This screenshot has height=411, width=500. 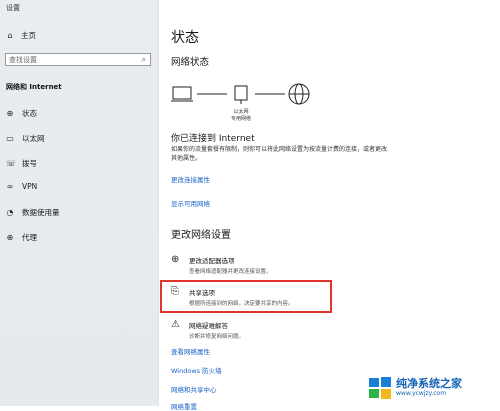 I want to click on network-troubleshooter: ⚠ 网络疑难解答 诊断并修复网络问题。, so click(x=208, y=330).